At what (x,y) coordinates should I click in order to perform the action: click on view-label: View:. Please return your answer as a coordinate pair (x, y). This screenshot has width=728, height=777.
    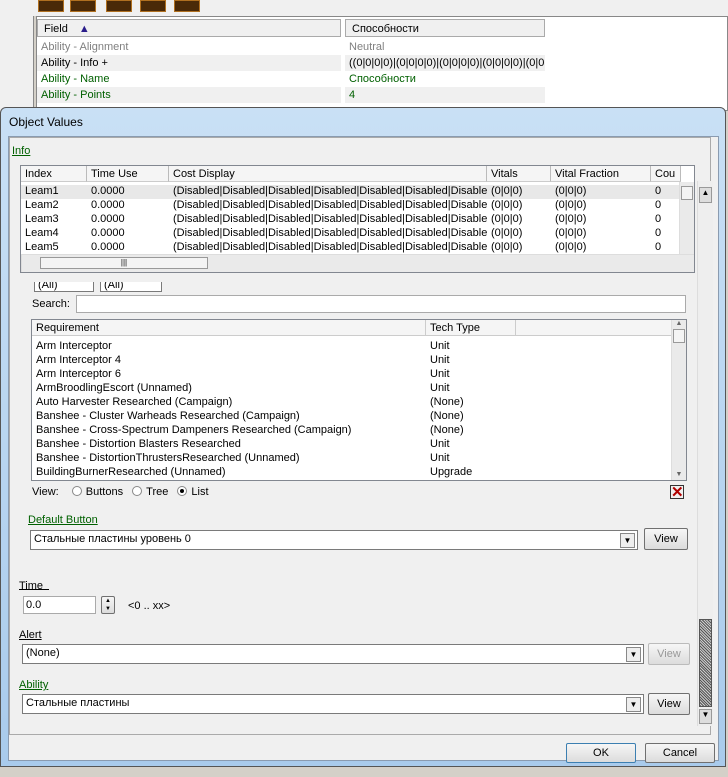
    Looking at the image, I should click on (45, 492).